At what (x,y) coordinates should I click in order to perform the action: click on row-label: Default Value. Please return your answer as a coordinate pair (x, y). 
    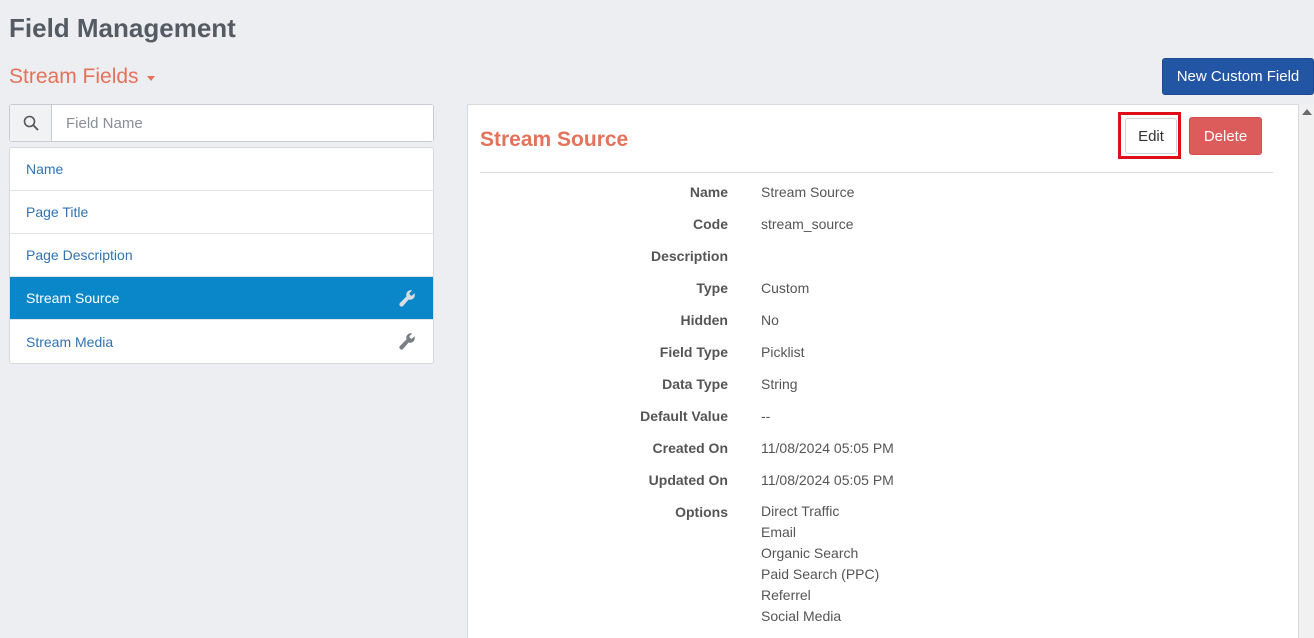
    Looking at the image, I should click on (684, 416).